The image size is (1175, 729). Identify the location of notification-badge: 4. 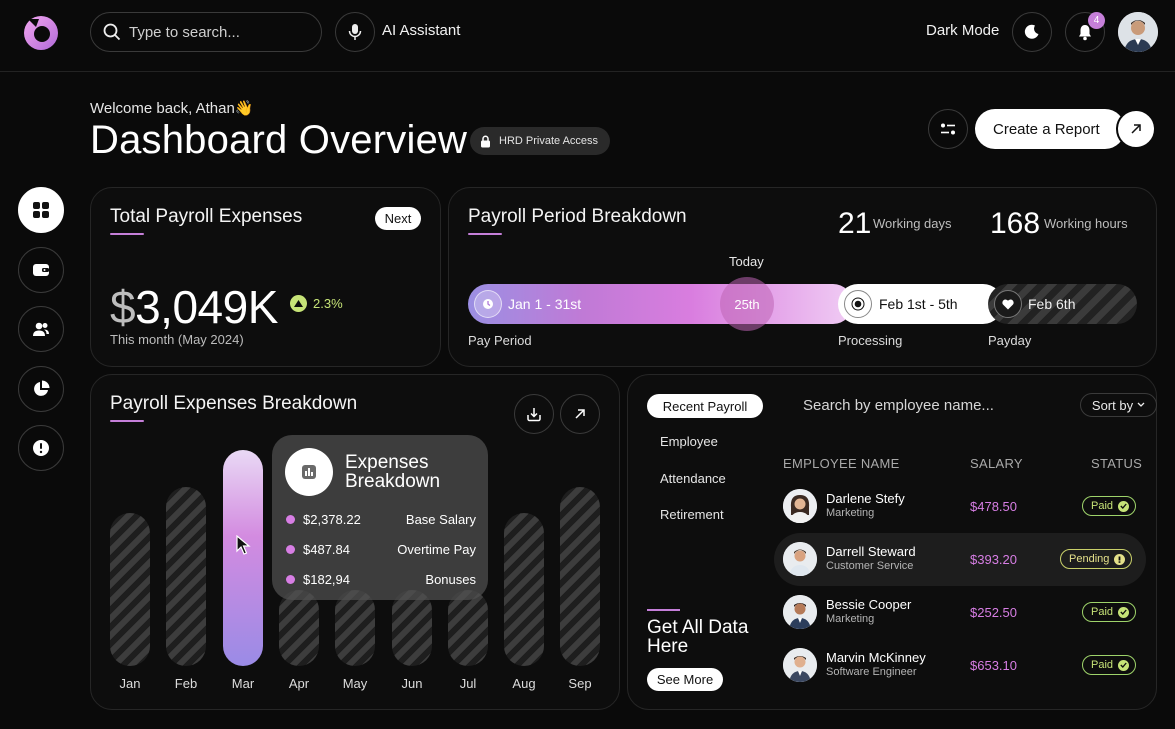
(1096, 20).